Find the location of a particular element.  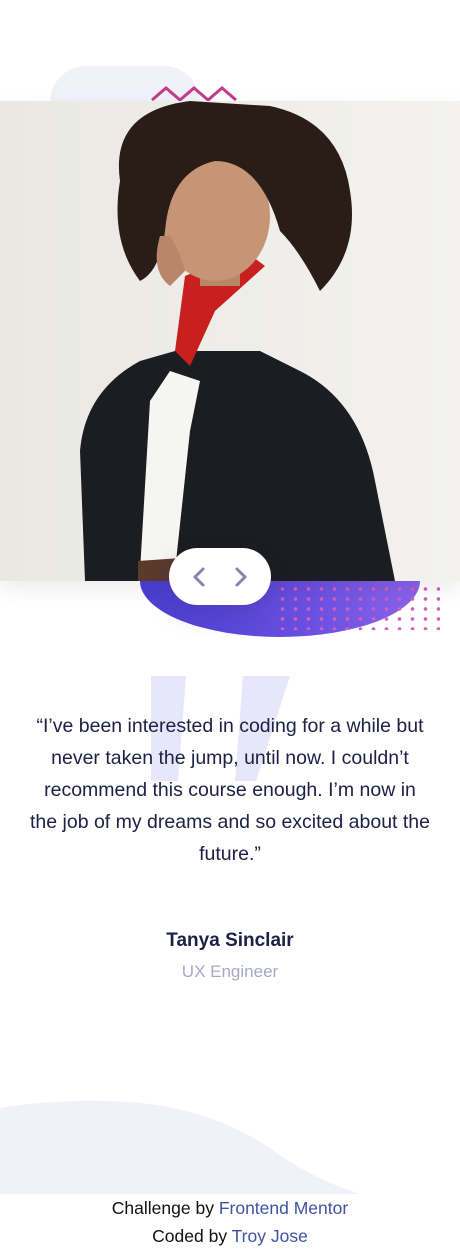

chevron-left-icon is located at coordinates (198, 576).